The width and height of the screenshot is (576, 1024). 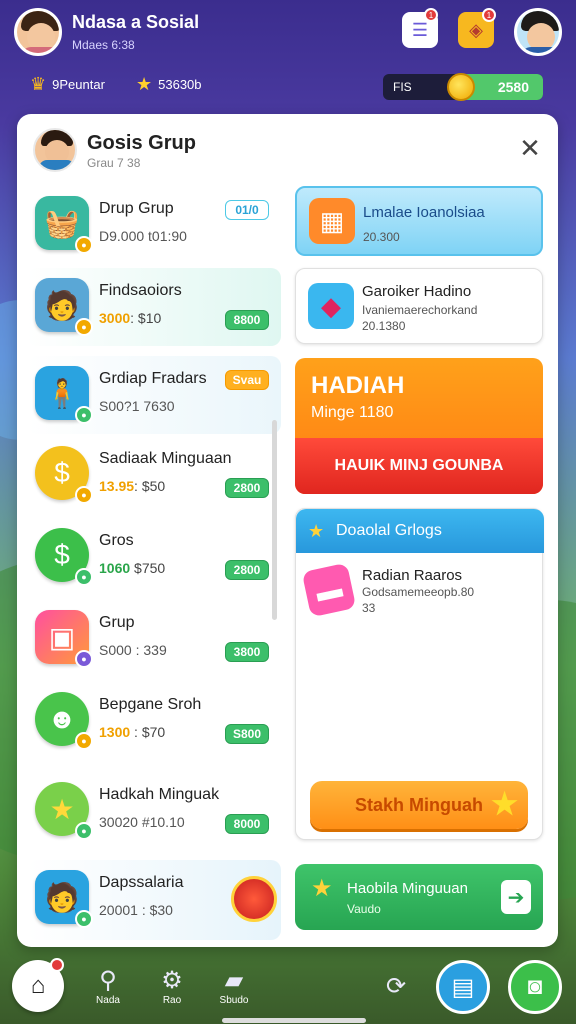 What do you see at coordinates (172, 1000) in the screenshot?
I see `nav-settings-label: Rao` at bounding box center [172, 1000].